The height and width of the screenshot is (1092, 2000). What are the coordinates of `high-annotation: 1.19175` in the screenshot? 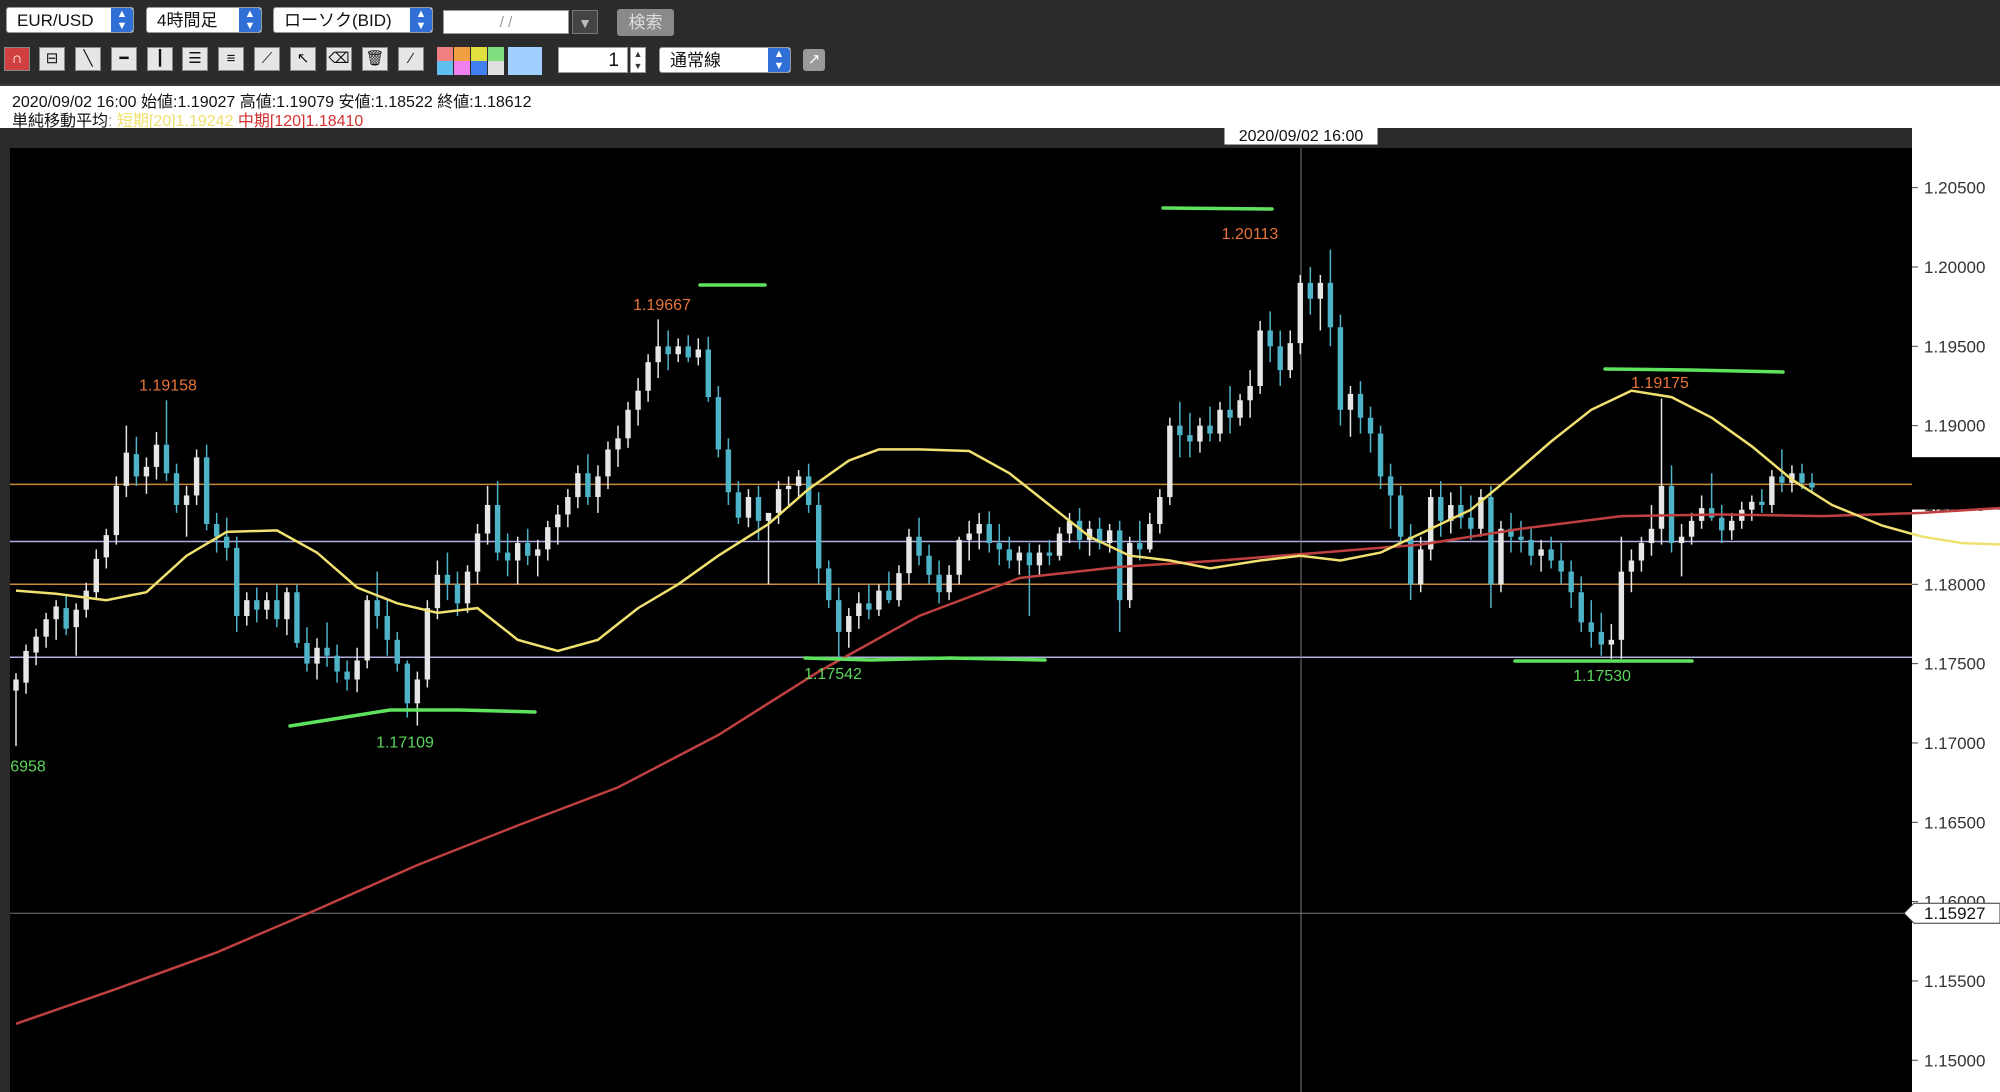 It's located at (1660, 383).